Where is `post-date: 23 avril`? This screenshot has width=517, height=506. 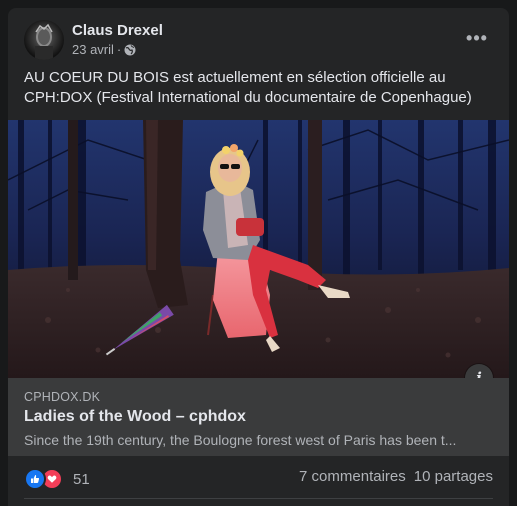
post-date: 23 avril is located at coordinates (93, 49).